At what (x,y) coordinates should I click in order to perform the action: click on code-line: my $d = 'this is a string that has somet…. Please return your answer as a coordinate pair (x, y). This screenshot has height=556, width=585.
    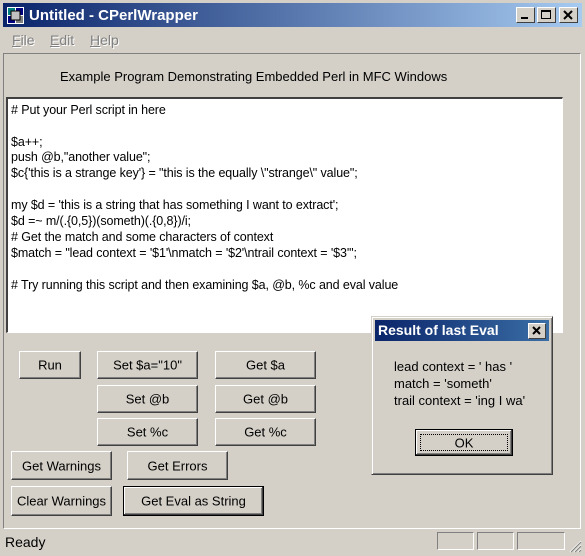
    Looking at the image, I should click on (175, 205).